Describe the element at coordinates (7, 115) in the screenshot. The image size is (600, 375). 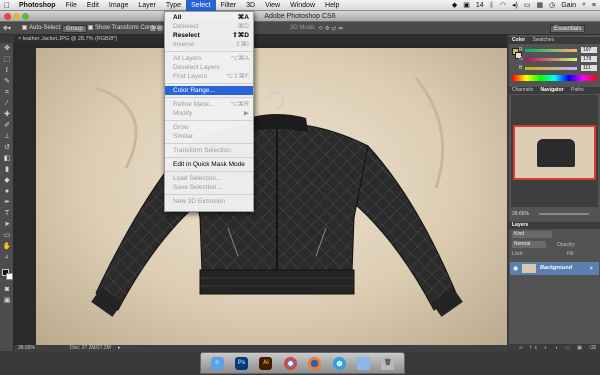
I see `healing-tool-icon: ✚` at that location.